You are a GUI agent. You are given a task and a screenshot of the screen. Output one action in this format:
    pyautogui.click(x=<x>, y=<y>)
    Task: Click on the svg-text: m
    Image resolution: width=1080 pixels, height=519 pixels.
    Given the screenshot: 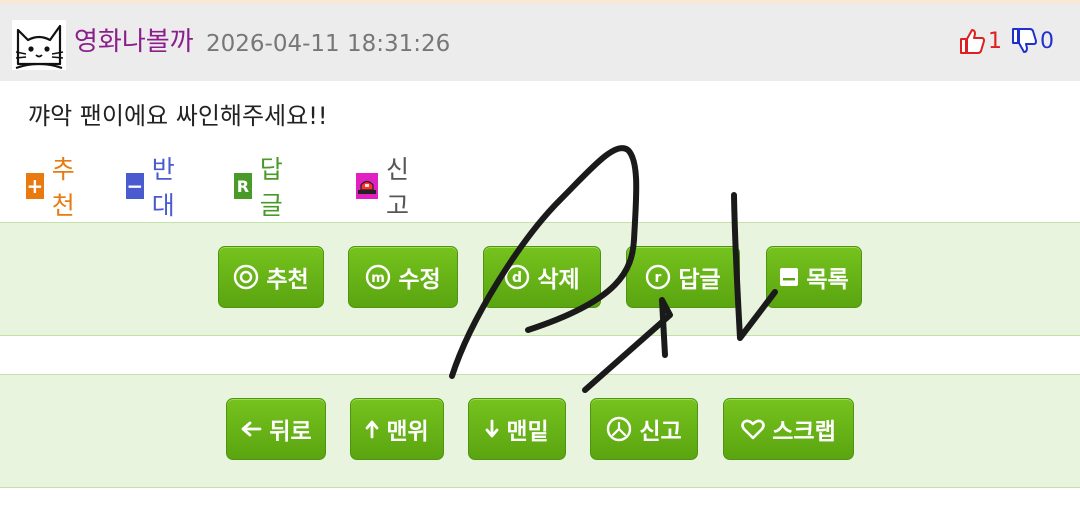 What is the action you would take?
    pyautogui.click(x=379, y=278)
    